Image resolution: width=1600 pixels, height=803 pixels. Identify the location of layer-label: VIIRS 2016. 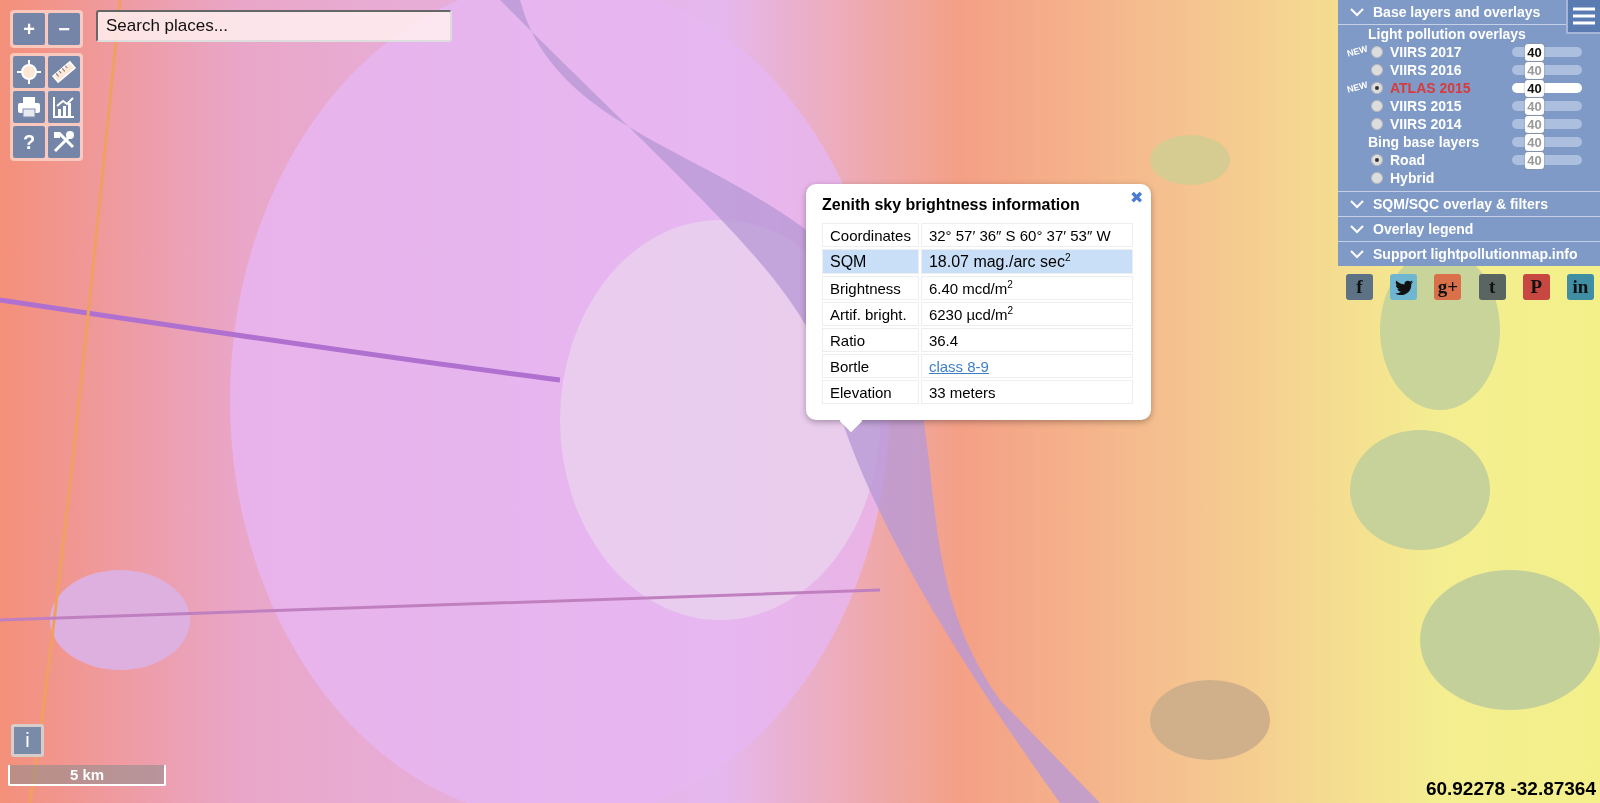
(1437, 70).